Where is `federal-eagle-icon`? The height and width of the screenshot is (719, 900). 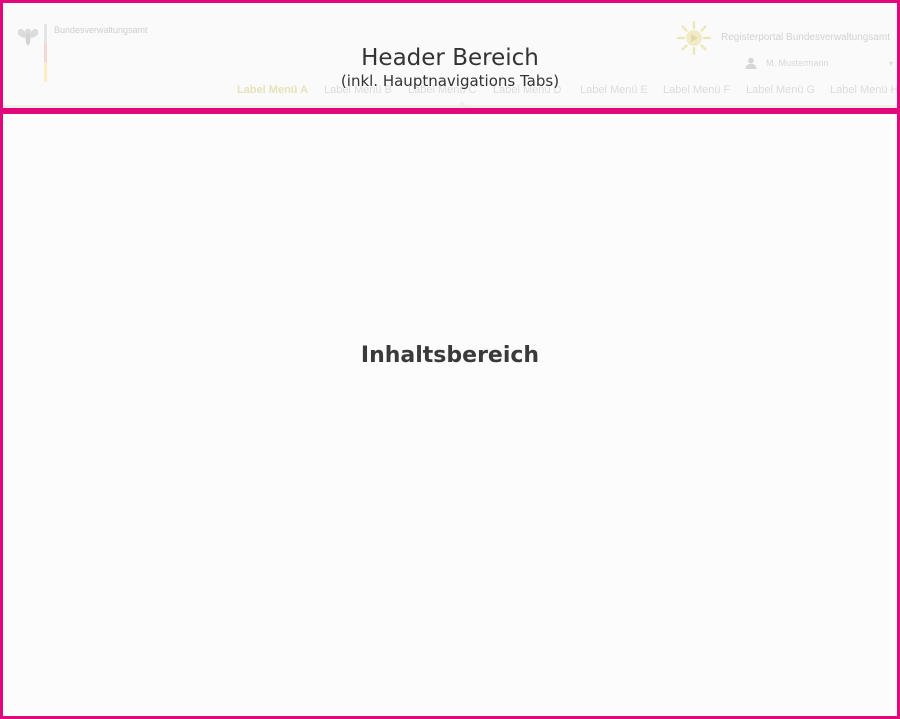 federal-eagle-icon is located at coordinates (28, 37).